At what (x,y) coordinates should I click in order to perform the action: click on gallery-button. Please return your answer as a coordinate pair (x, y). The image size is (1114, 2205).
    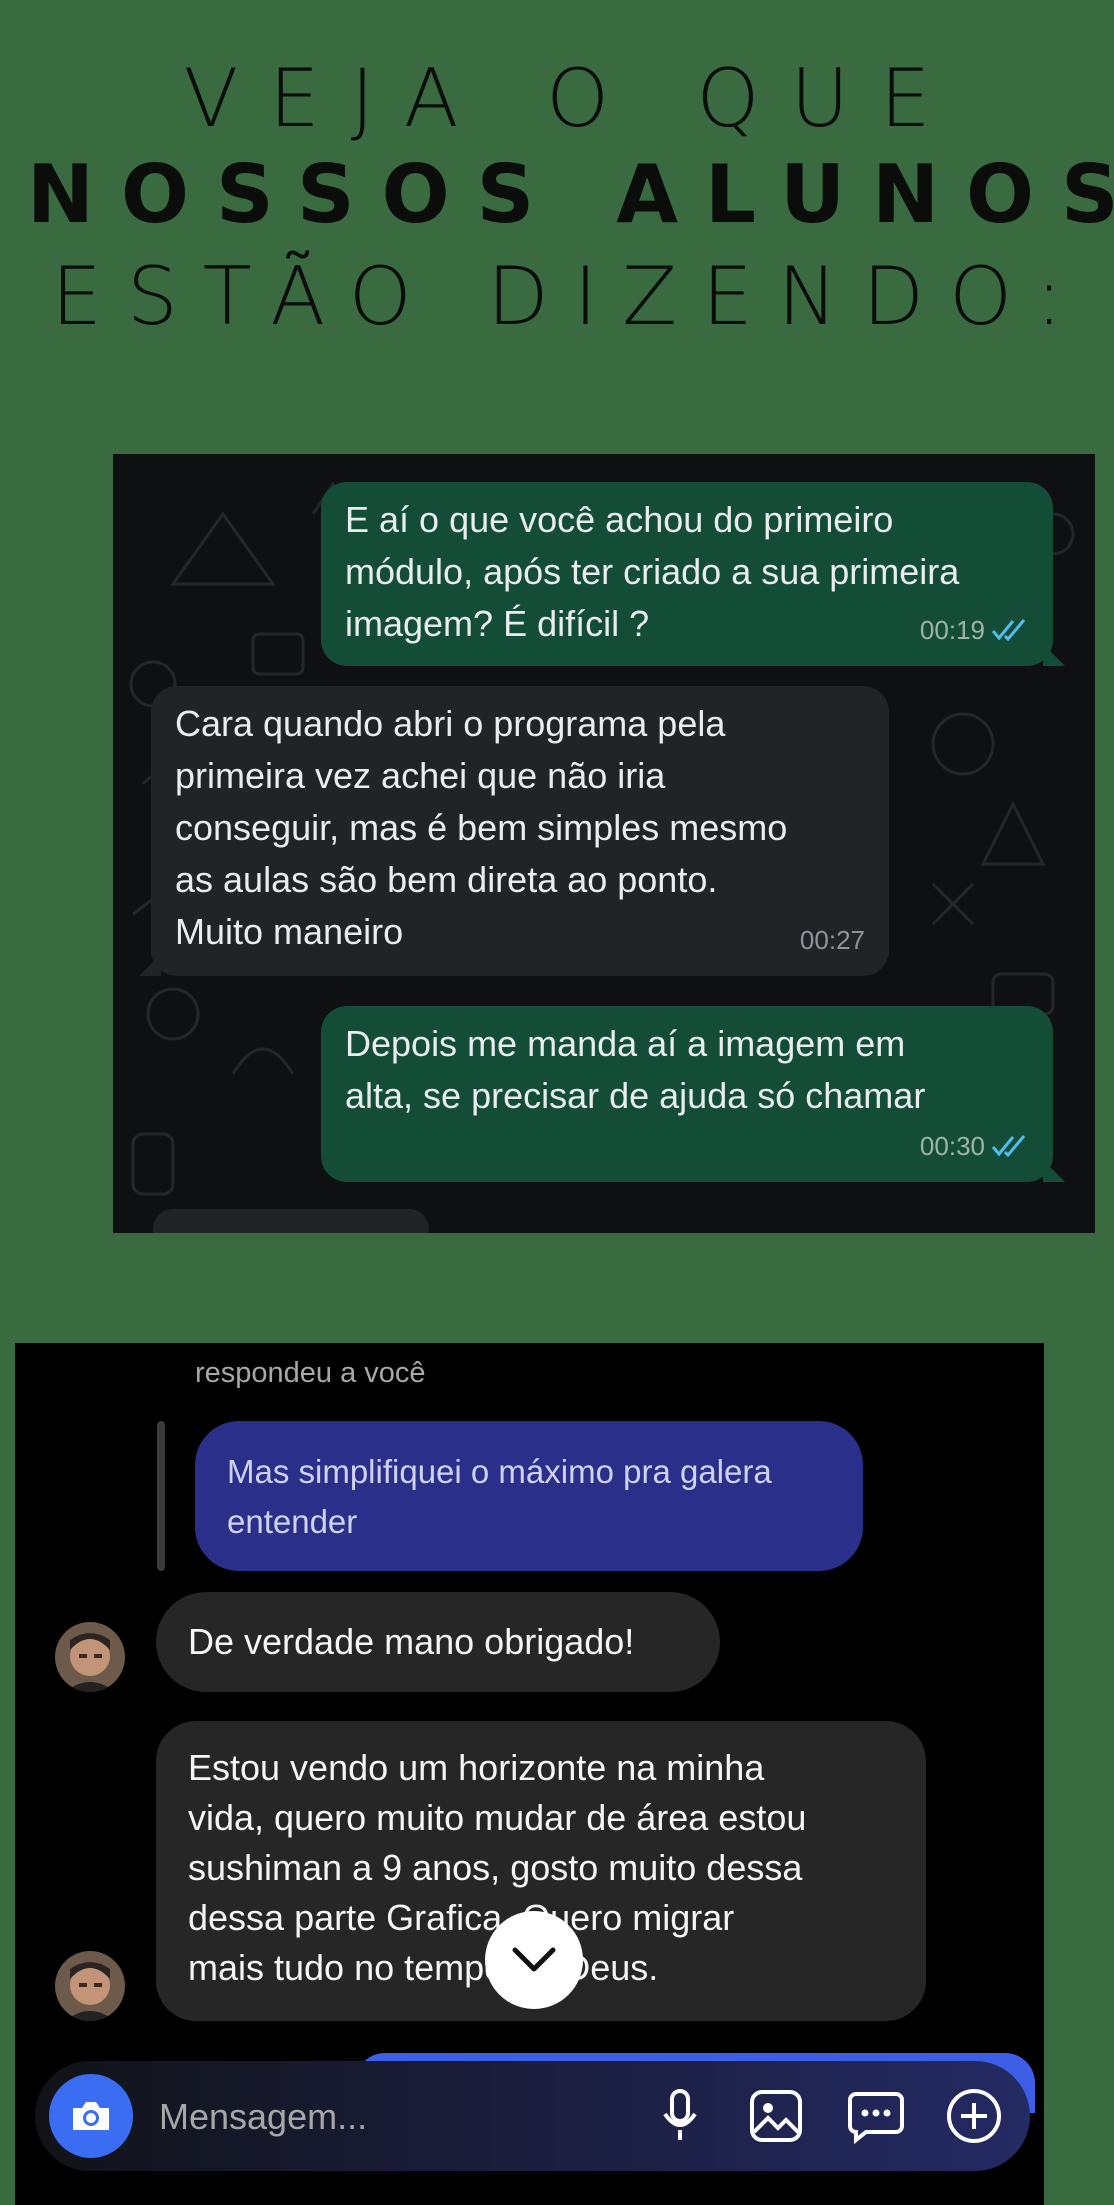
    Looking at the image, I should click on (776, 2116).